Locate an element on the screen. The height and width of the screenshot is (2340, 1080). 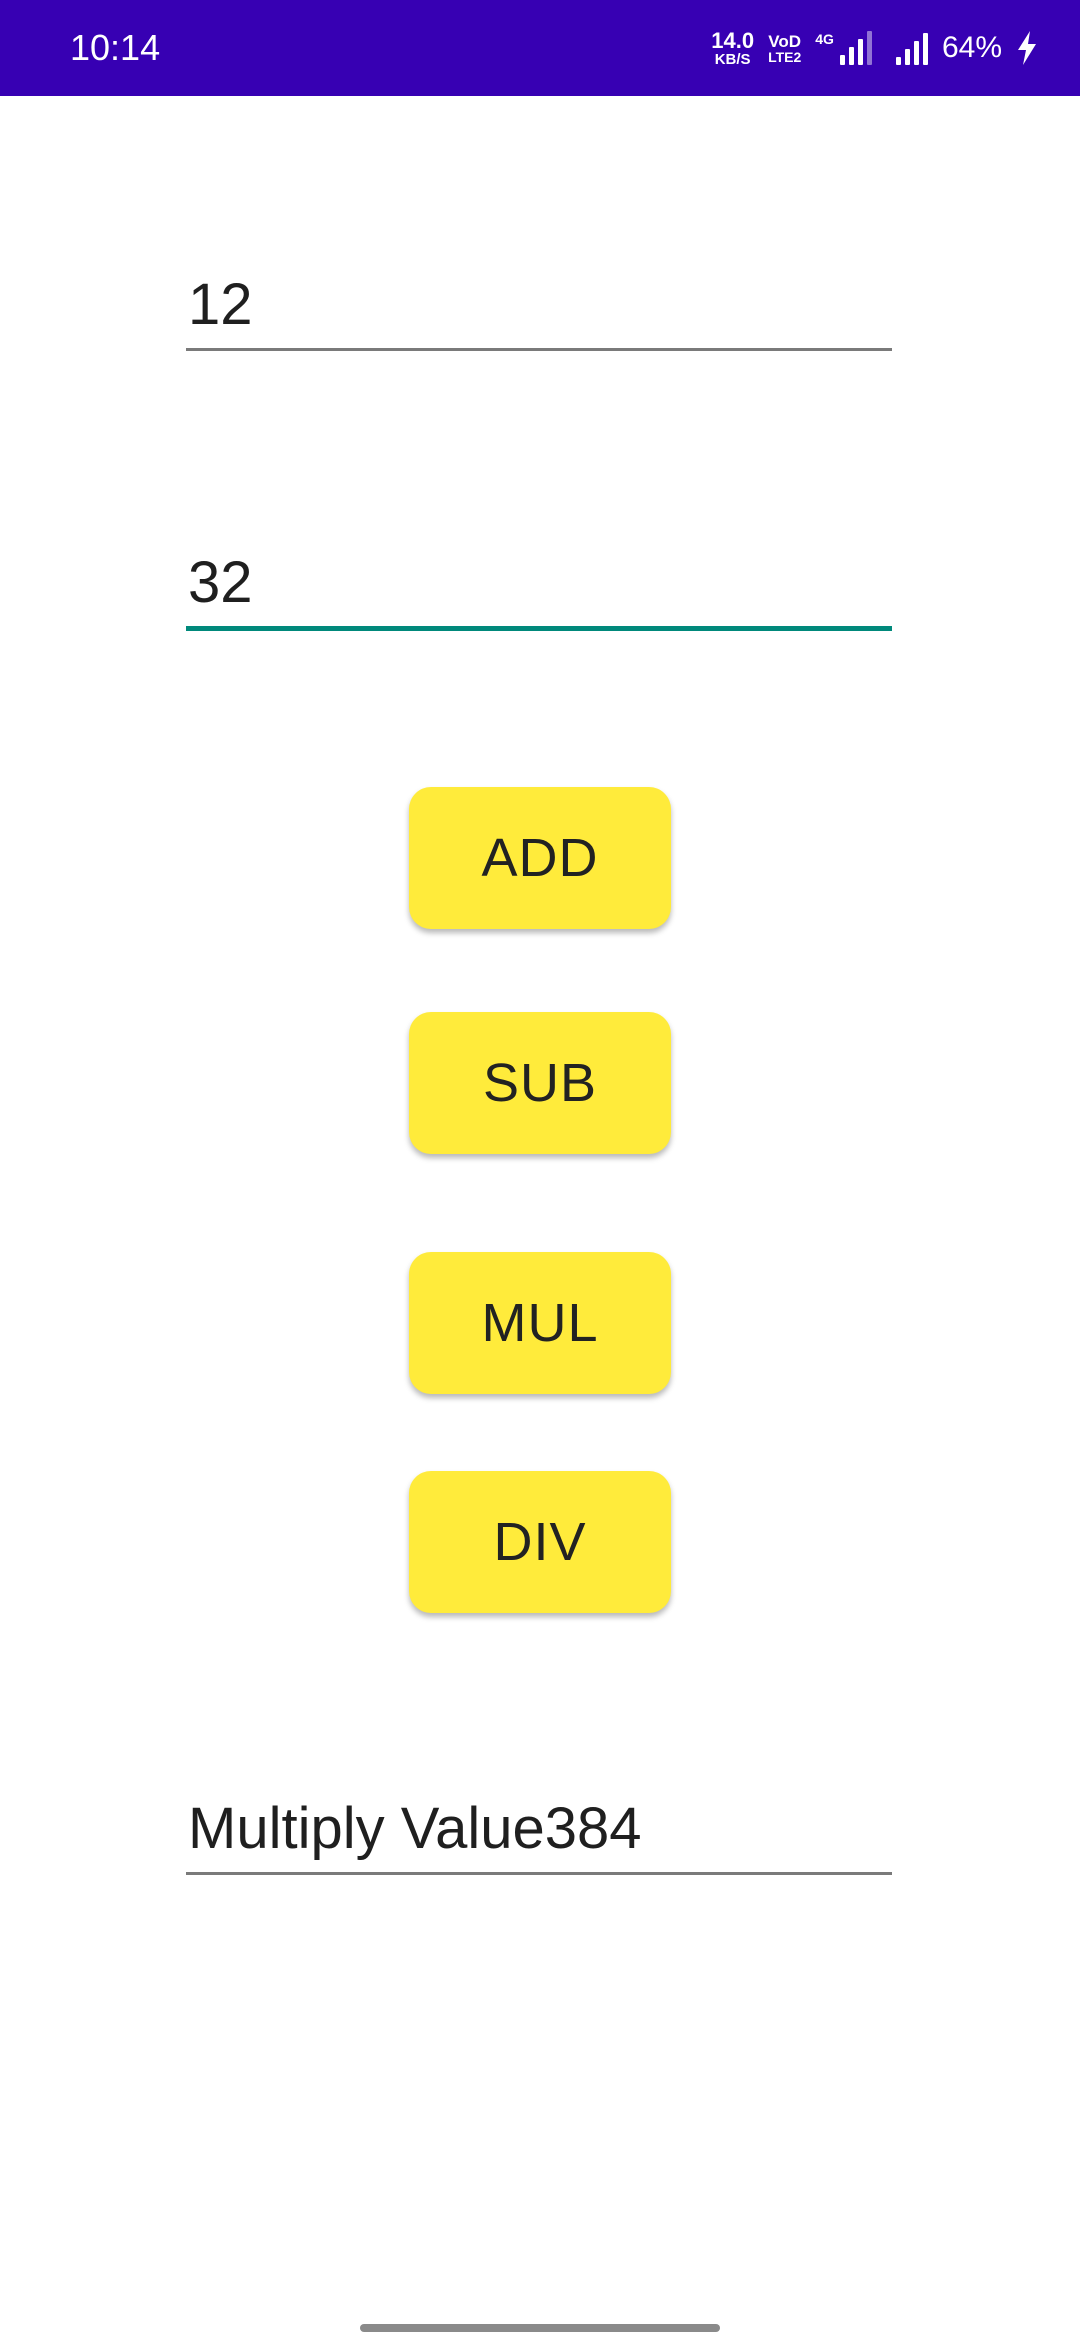
volte-bottom-label: LTE2 is located at coordinates (785, 56).